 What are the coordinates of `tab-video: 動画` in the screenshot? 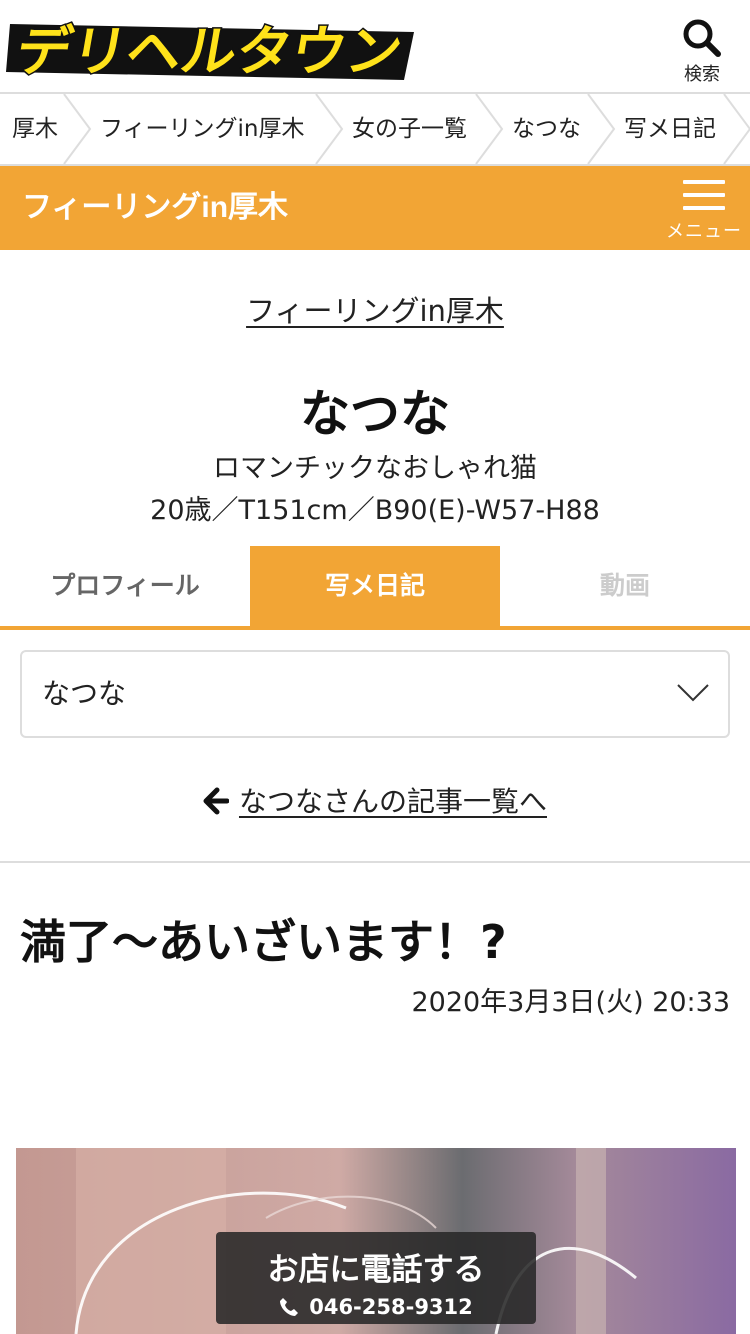 It's located at (624, 585).